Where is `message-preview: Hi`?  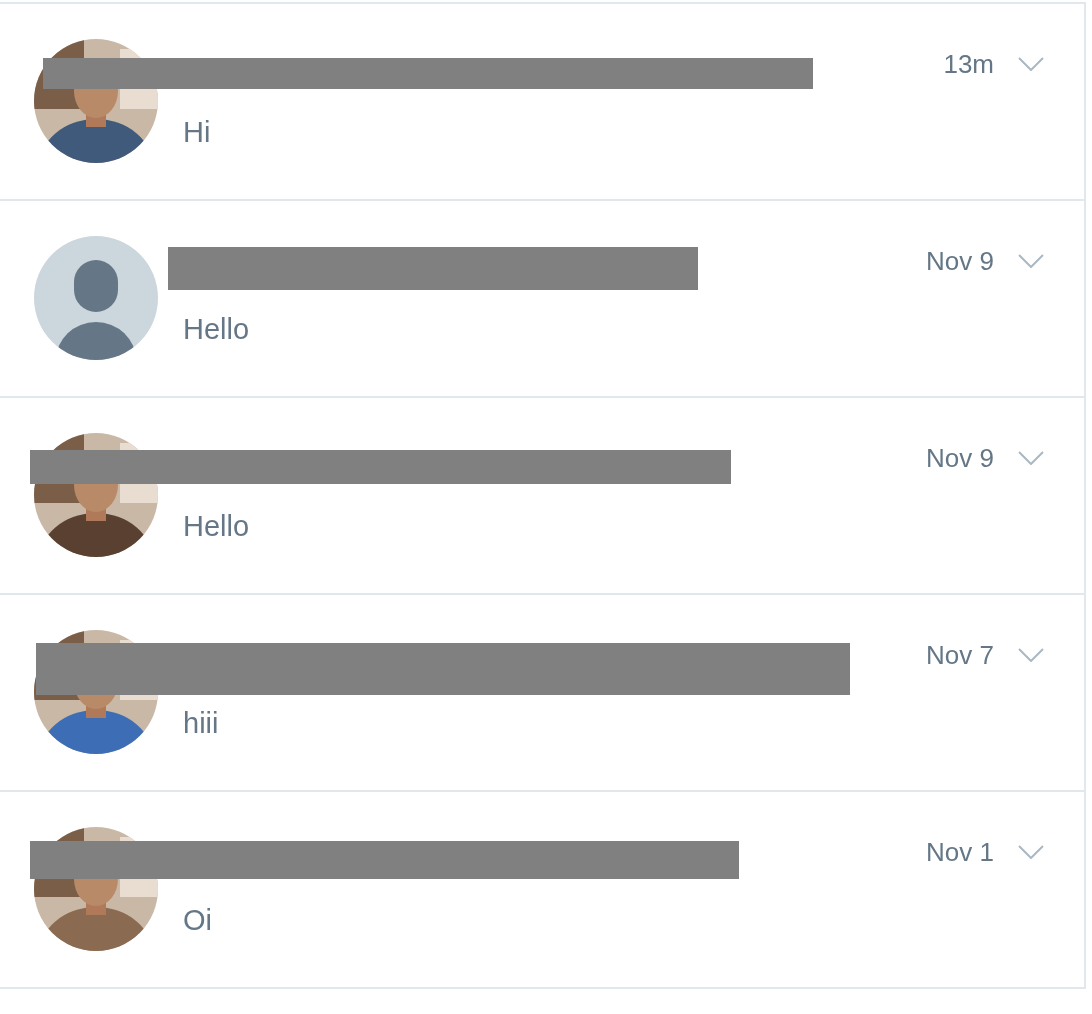
message-preview: Hi is located at coordinates (197, 132).